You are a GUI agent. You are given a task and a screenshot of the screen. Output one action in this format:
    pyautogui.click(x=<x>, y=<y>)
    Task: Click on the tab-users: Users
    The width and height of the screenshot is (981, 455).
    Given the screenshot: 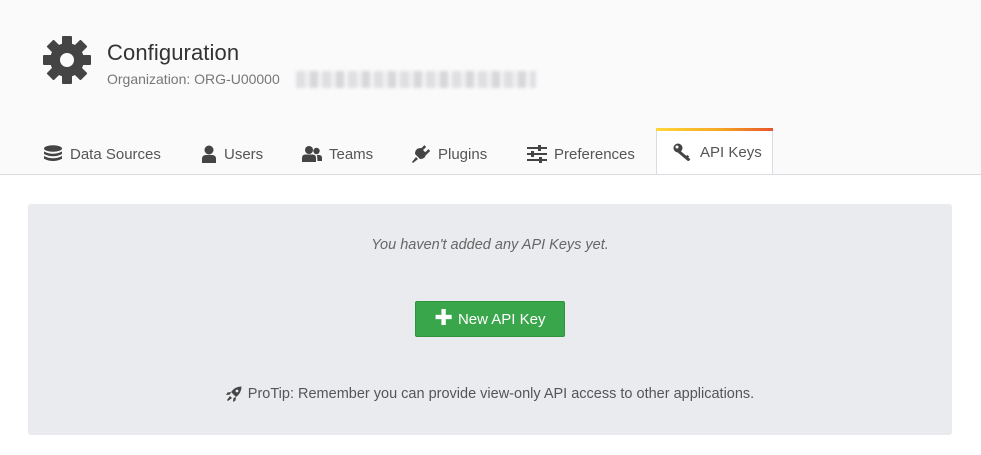 What is the action you would take?
    pyautogui.click(x=232, y=154)
    